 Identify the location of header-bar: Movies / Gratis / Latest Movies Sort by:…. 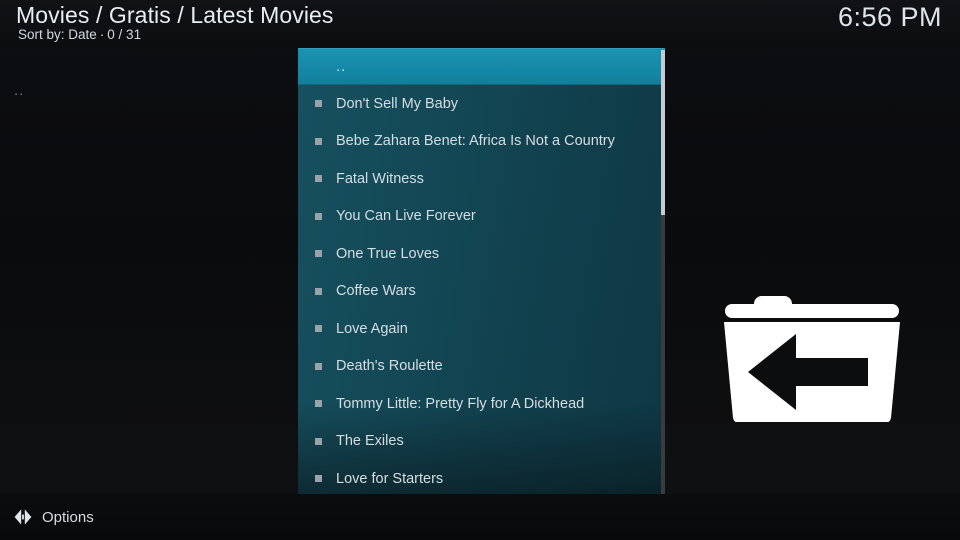
(480, 24).